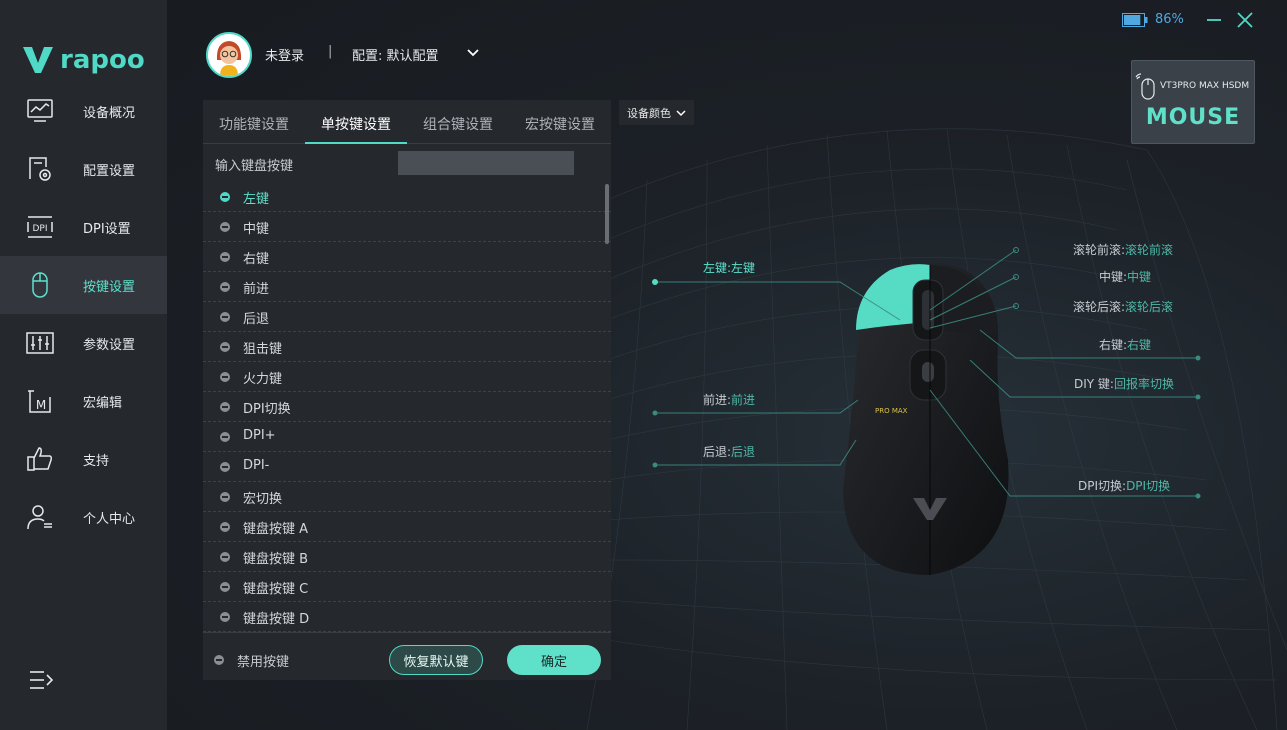  I want to click on key-name: DPI+, so click(259, 435).